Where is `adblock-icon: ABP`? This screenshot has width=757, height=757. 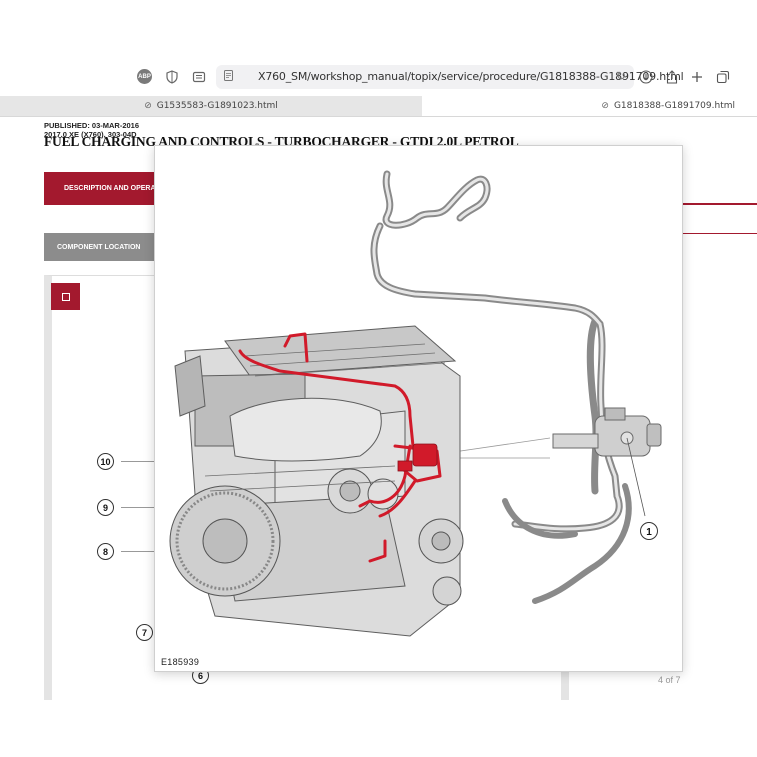 adblock-icon: ABP is located at coordinates (144, 76).